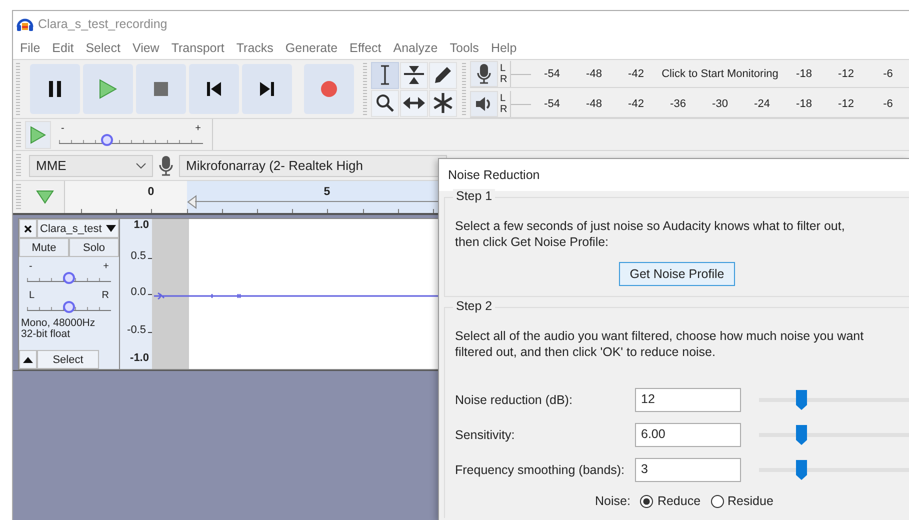 The image size is (909, 520). I want to click on radio-button-selected, so click(647, 501).